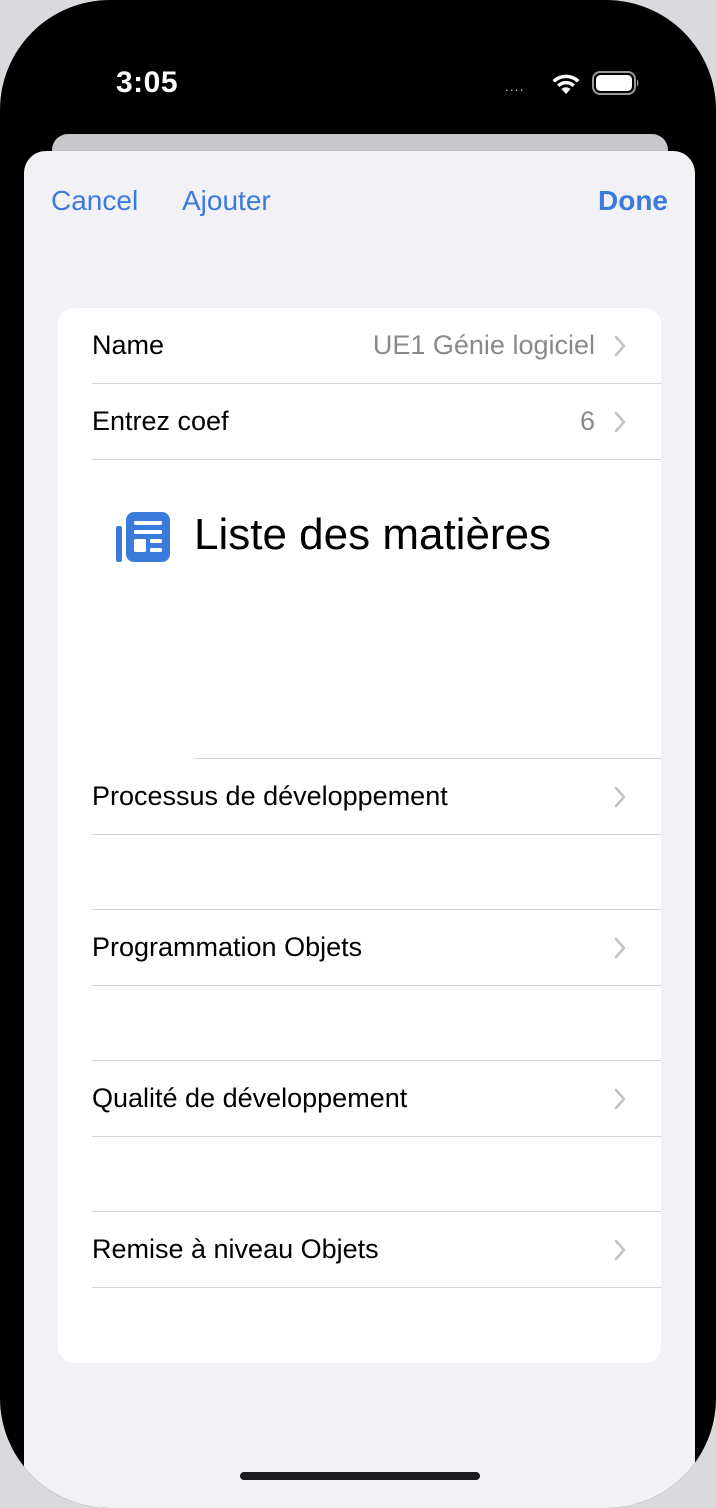  What do you see at coordinates (633, 201) in the screenshot?
I see `done-button: Done` at bounding box center [633, 201].